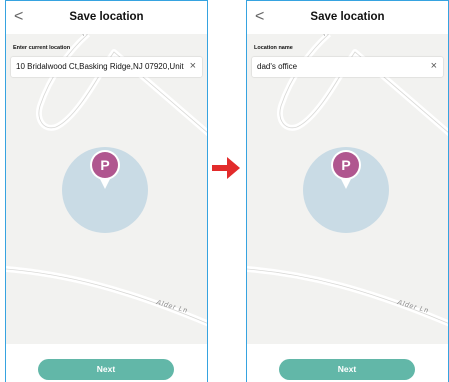 The height and width of the screenshot is (382, 449). I want to click on field-label: Location name, so click(273, 48).